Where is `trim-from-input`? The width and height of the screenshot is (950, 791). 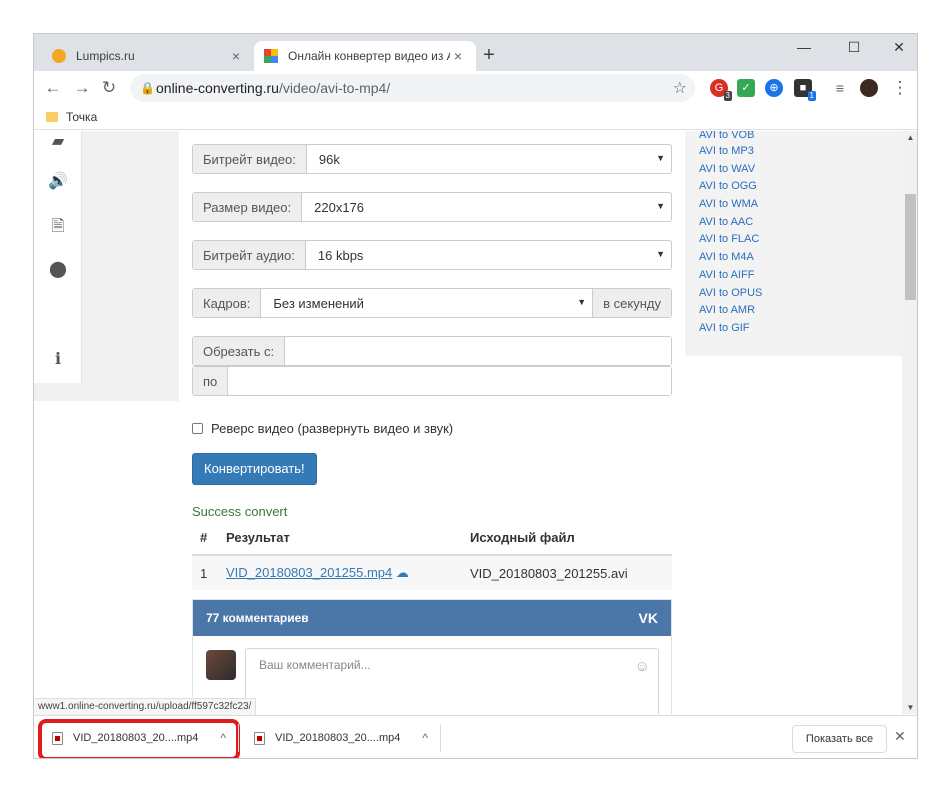
trim-from-input is located at coordinates (478, 351).